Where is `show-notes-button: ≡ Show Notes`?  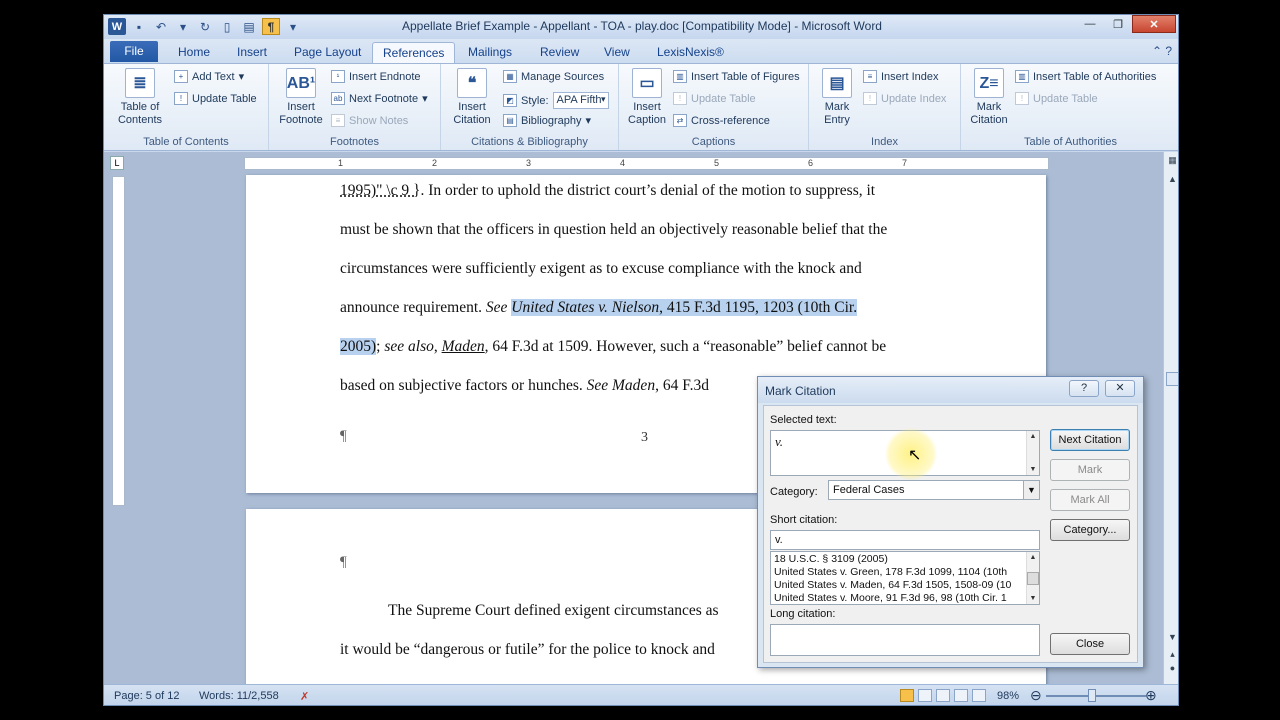
show-notes-button: ≡ Show Notes is located at coordinates (369, 120).